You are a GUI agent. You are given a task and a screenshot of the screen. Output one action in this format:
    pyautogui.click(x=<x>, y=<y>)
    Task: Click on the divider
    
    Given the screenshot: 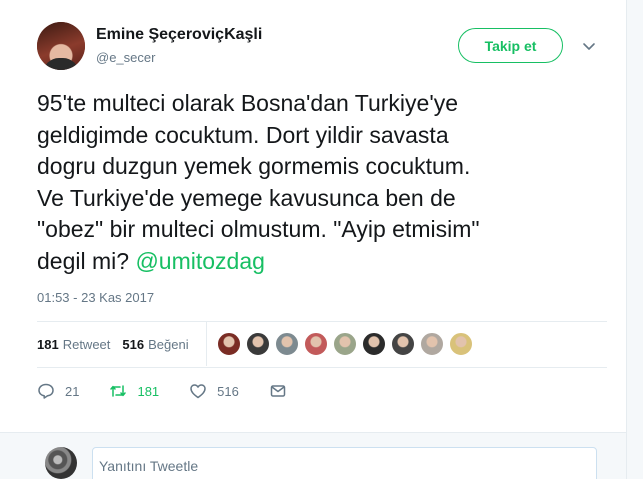 What is the action you would take?
    pyautogui.click(x=322, y=367)
    